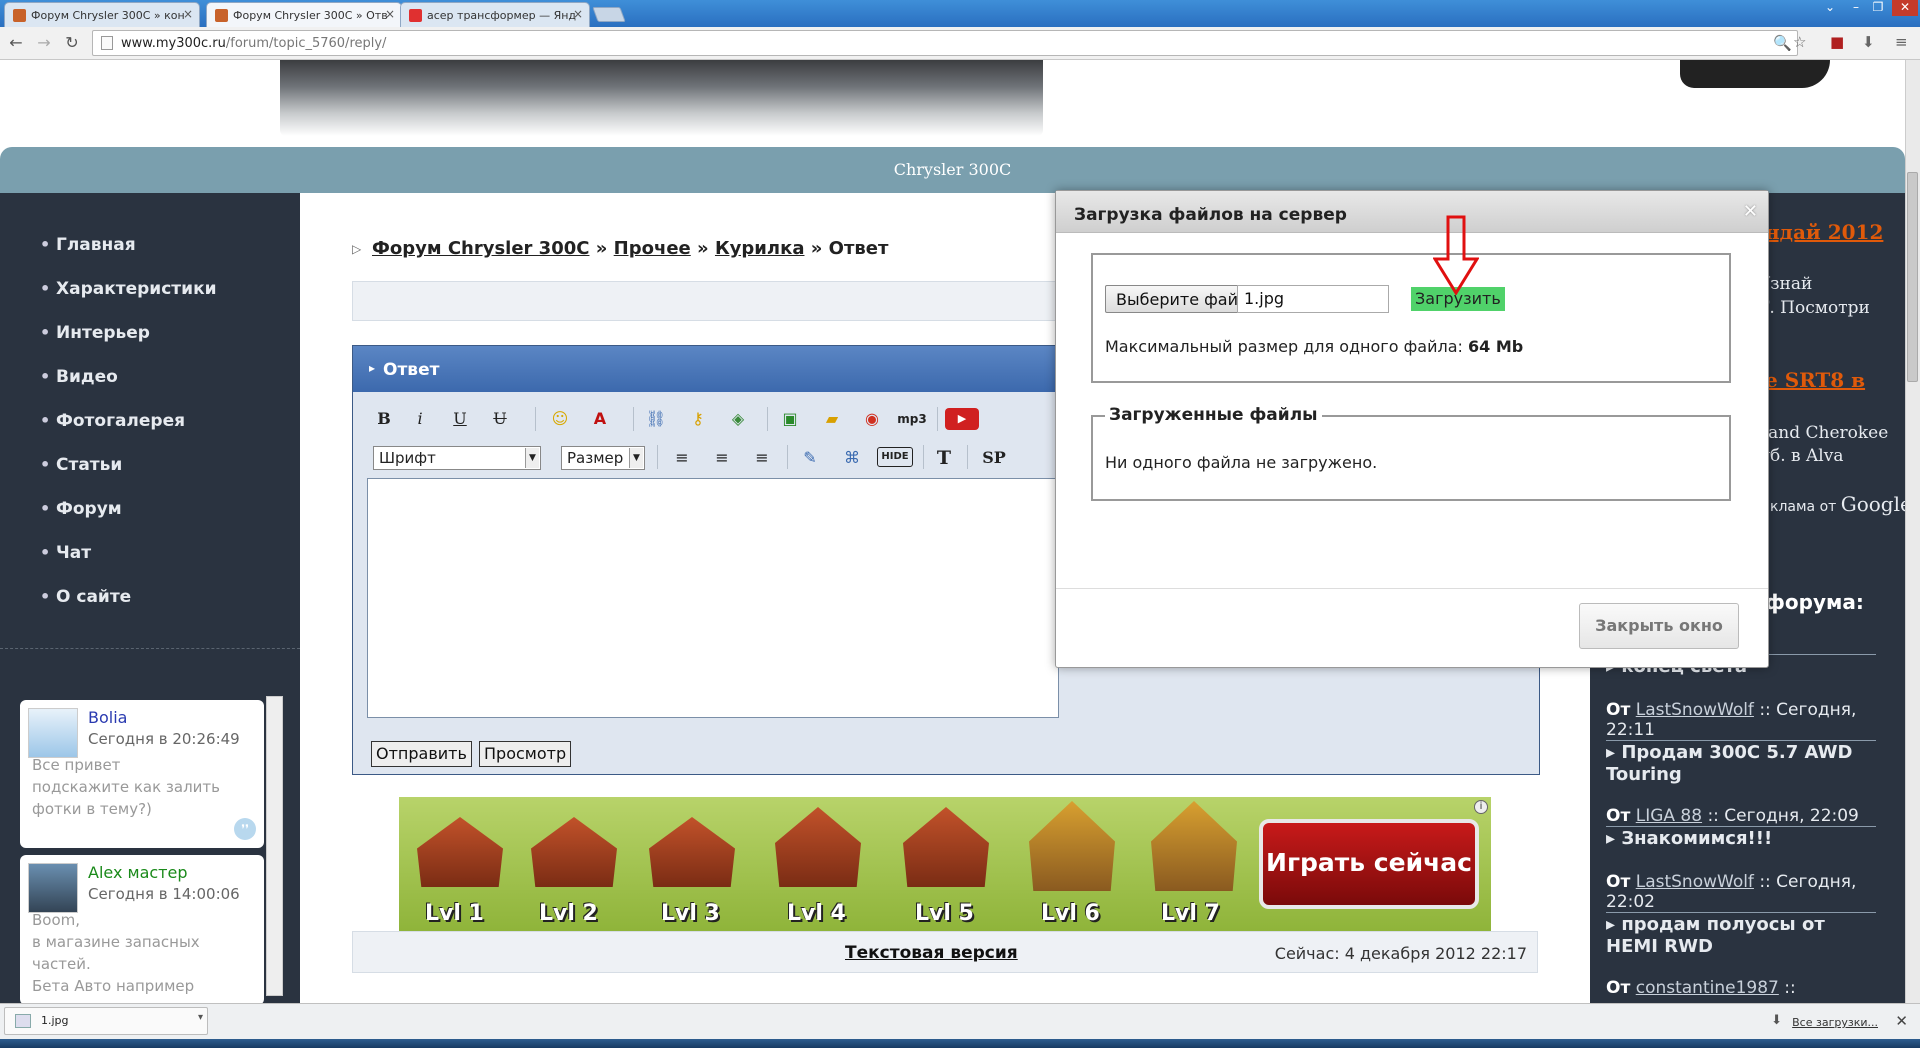  I want to click on nav-specs: Характеристики, so click(128, 289).